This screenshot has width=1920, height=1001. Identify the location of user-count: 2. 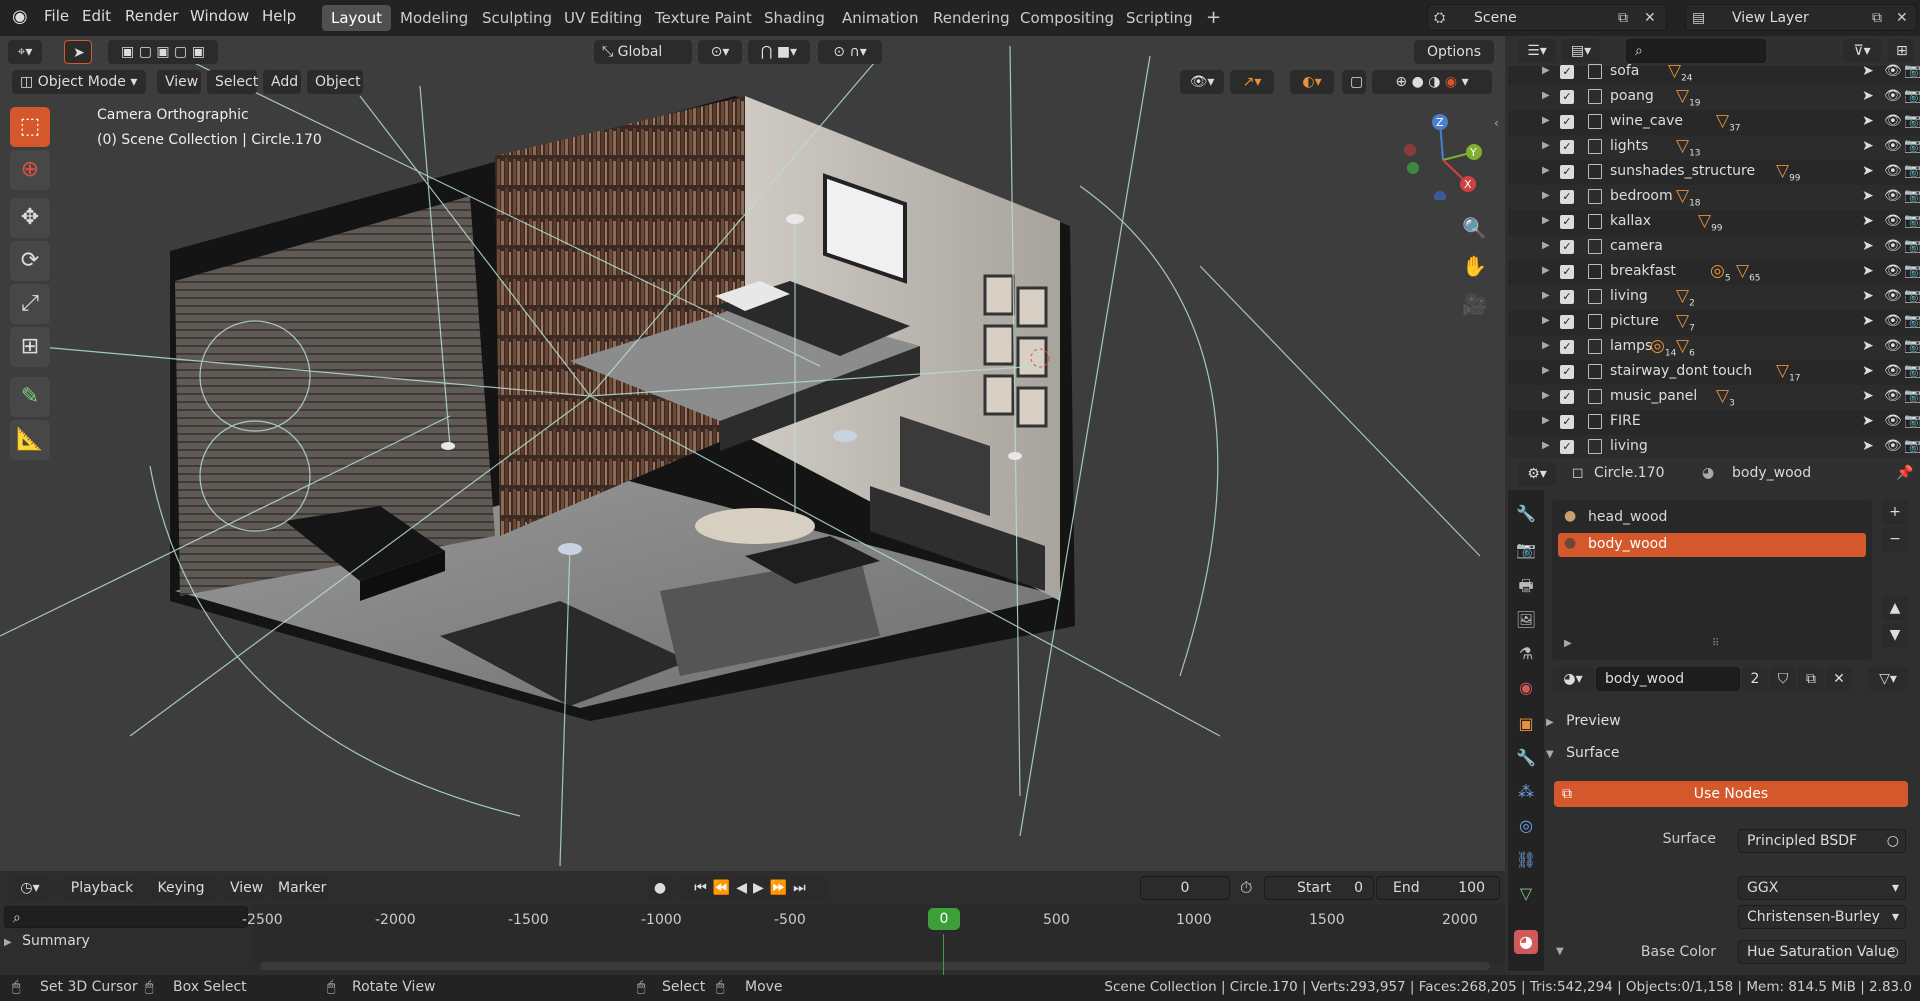
(1755, 679).